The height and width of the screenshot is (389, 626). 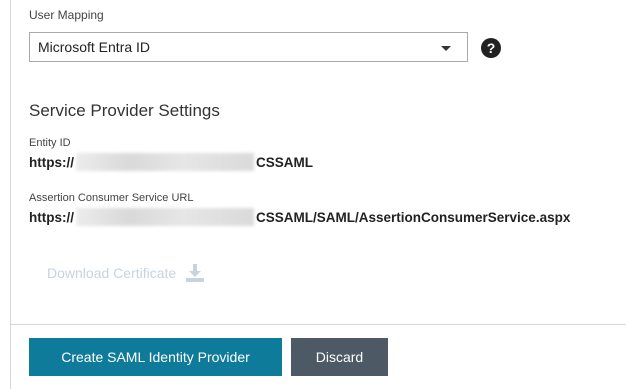 I want to click on section-divider, so click(x=318, y=324).